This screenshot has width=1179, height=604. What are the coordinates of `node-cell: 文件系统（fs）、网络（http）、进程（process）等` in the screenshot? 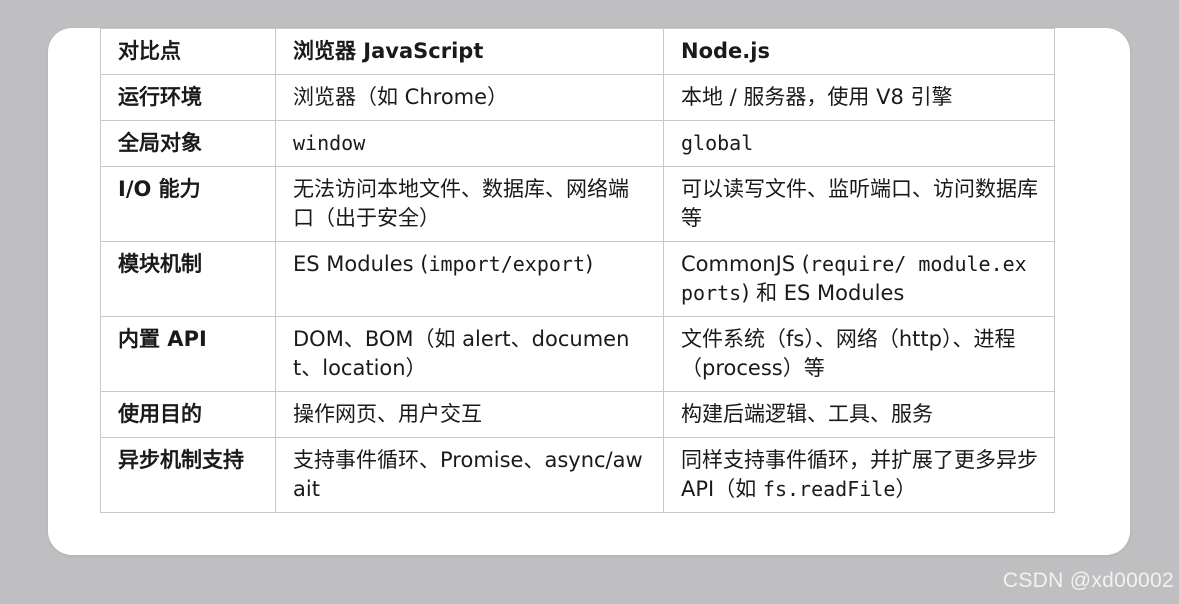 It's located at (859, 354).